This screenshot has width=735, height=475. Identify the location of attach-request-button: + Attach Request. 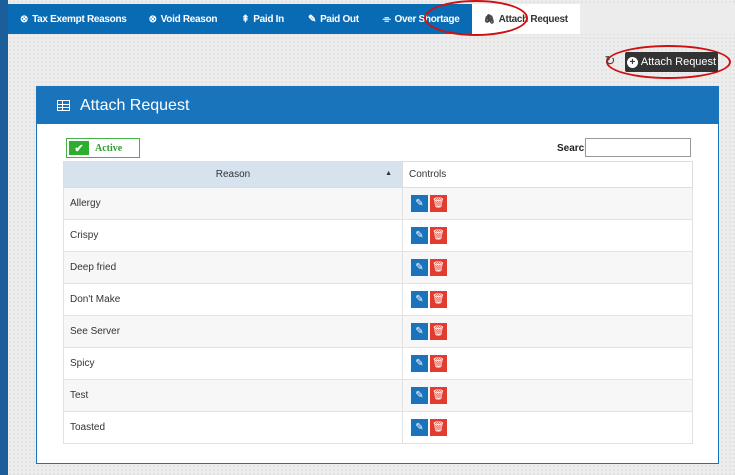
(671, 62).